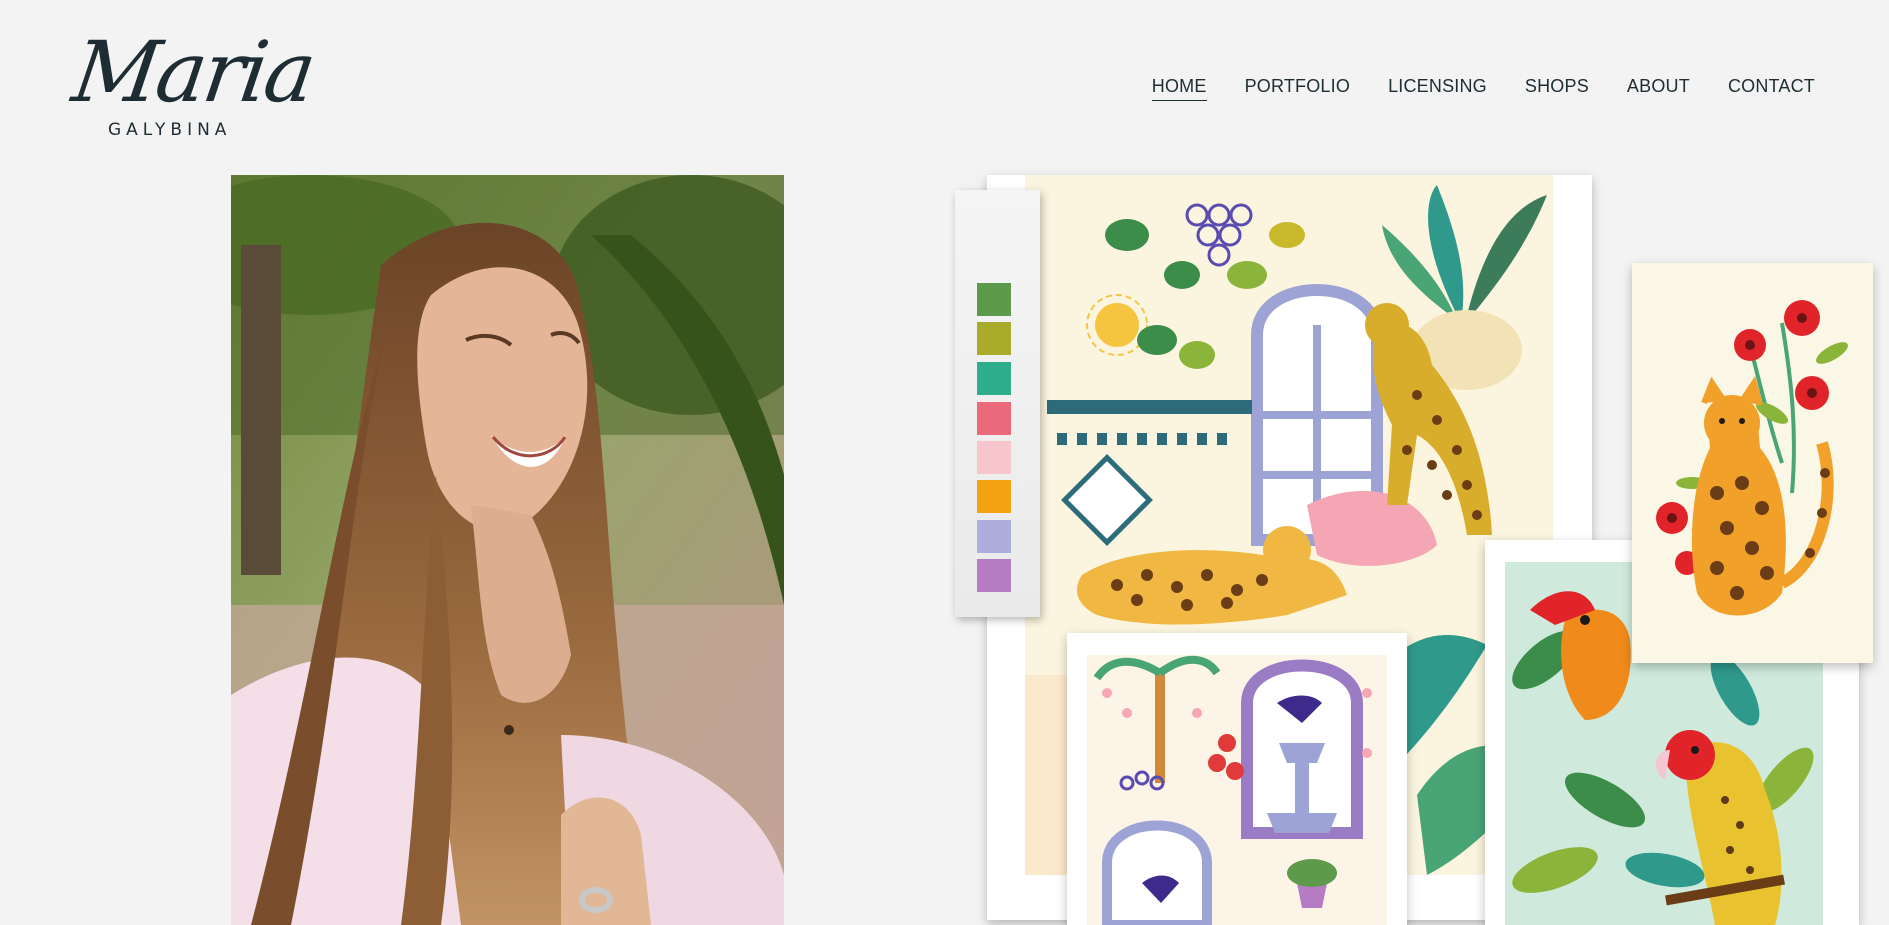  Describe the element at coordinates (1557, 88) in the screenshot. I see `nav-shops: SHOPS` at that location.